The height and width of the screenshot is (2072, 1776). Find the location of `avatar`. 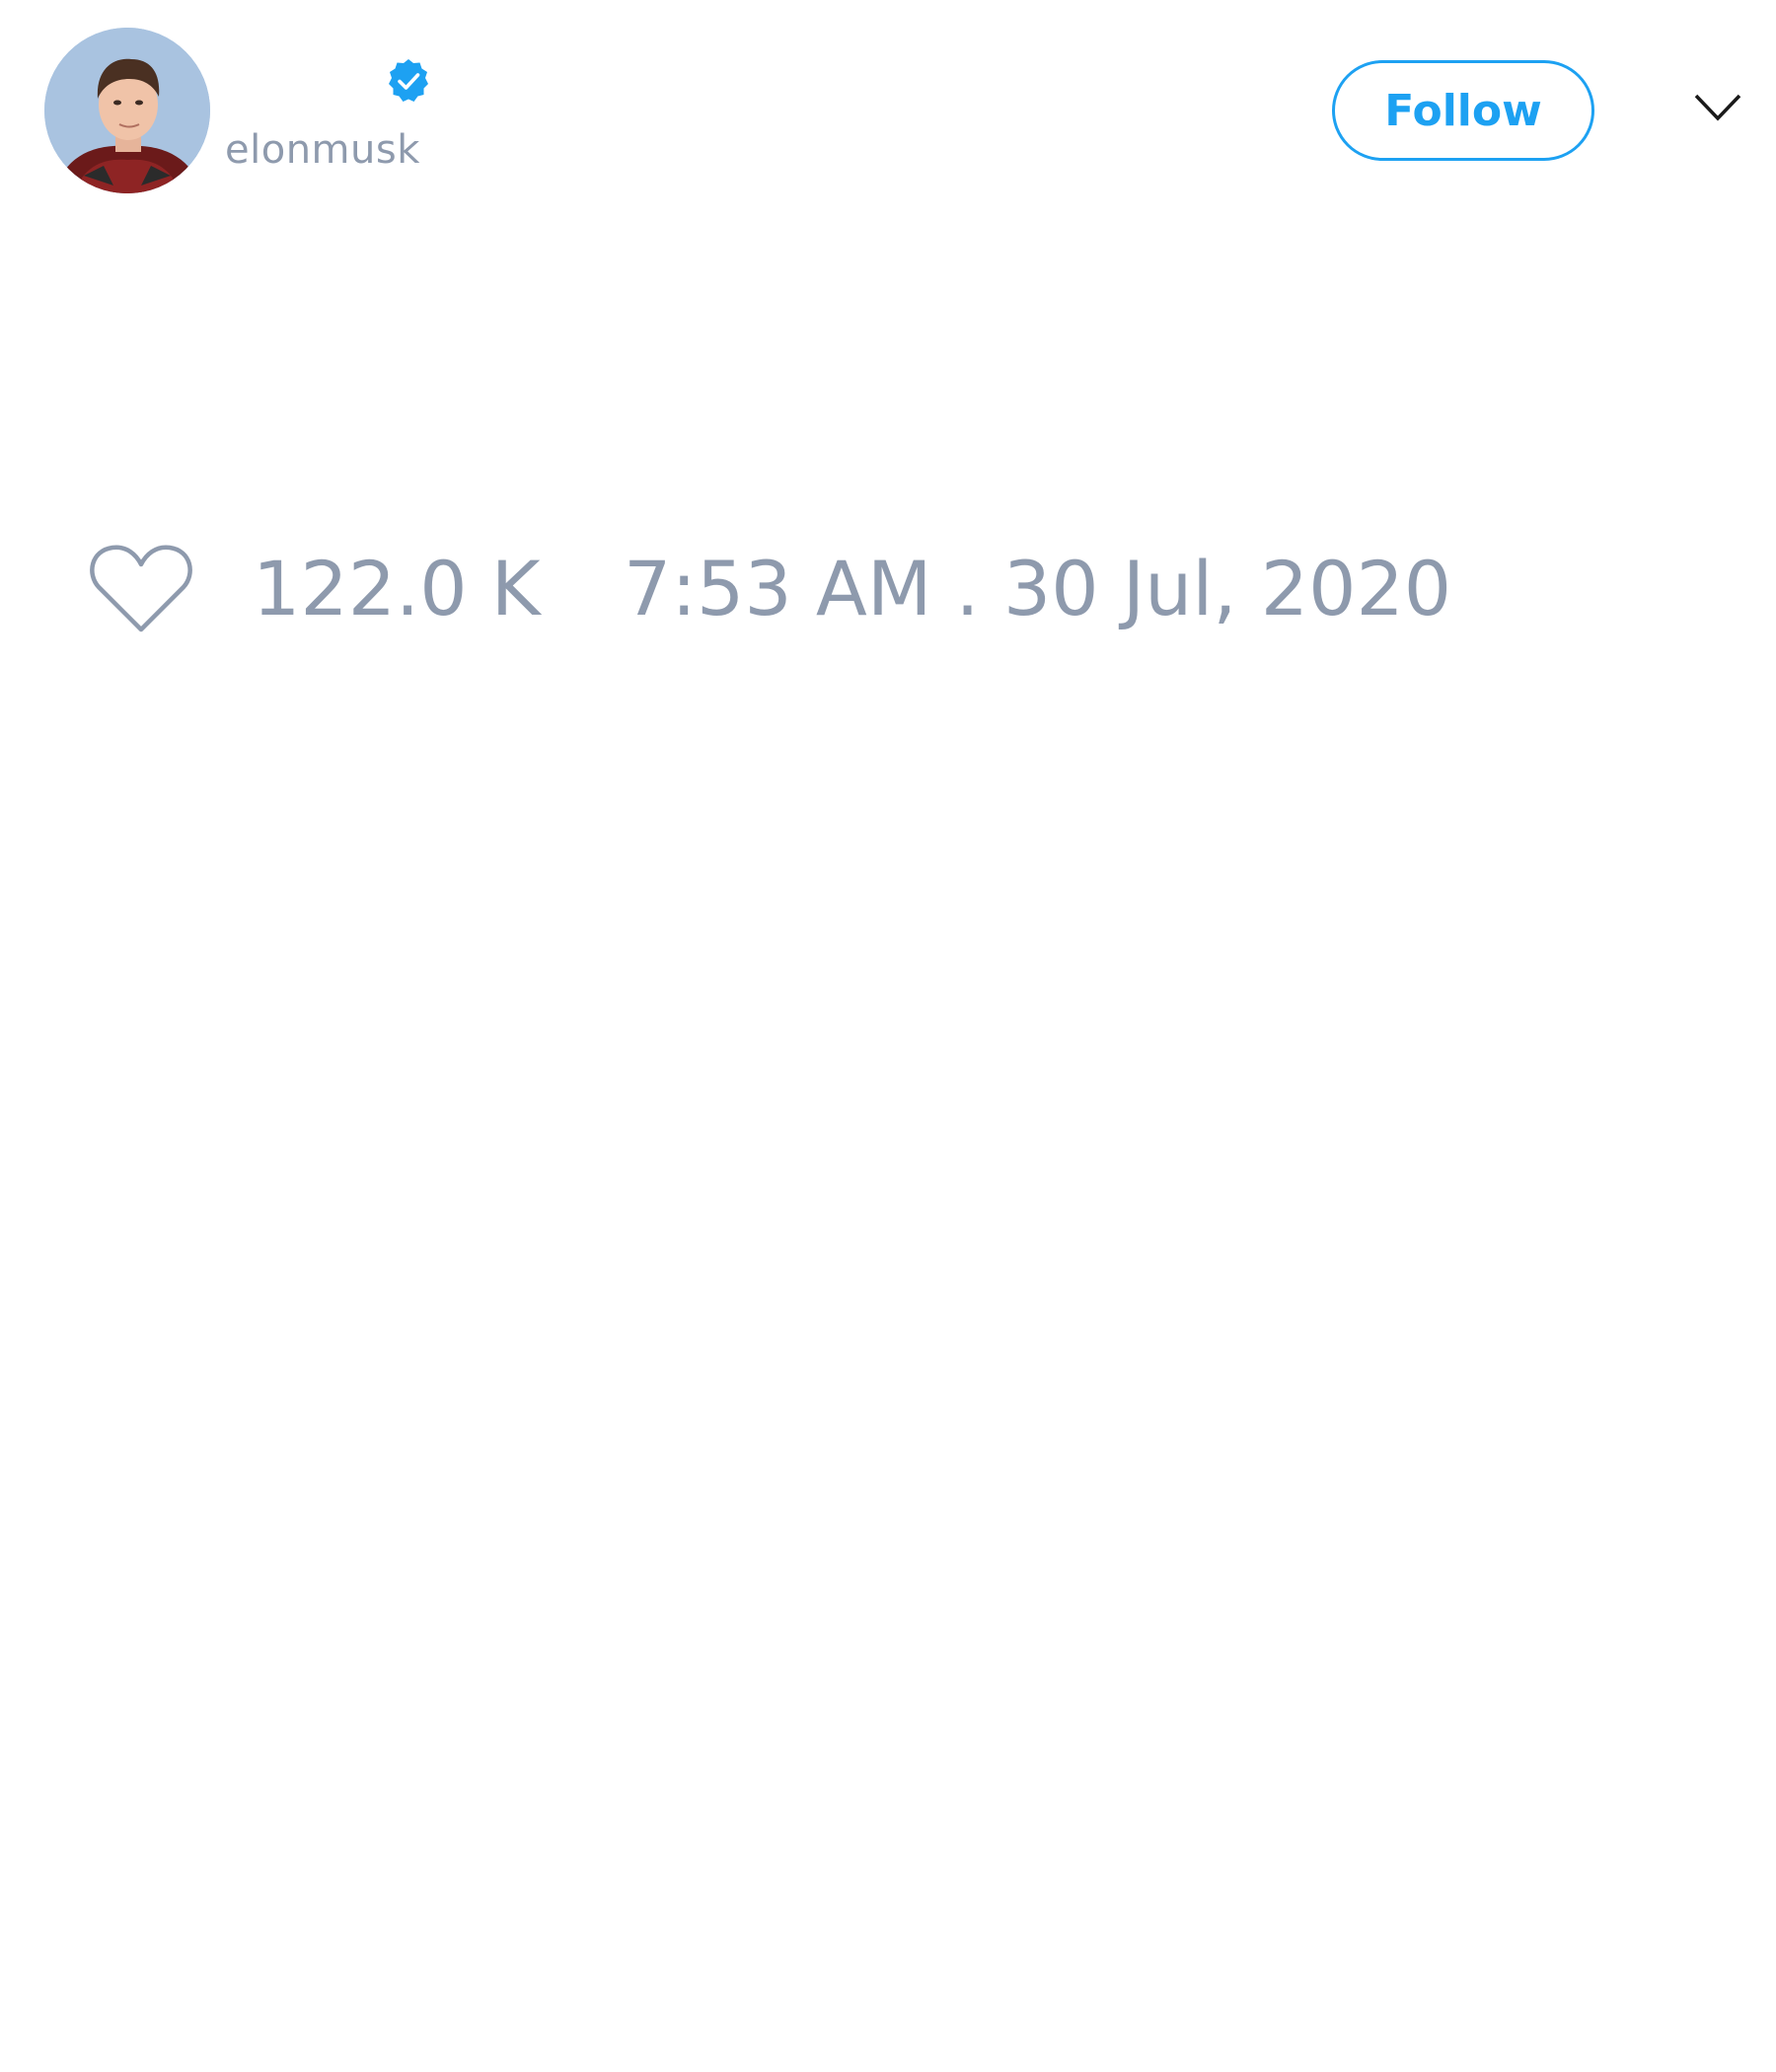

avatar is located at coordinates (127, 111).